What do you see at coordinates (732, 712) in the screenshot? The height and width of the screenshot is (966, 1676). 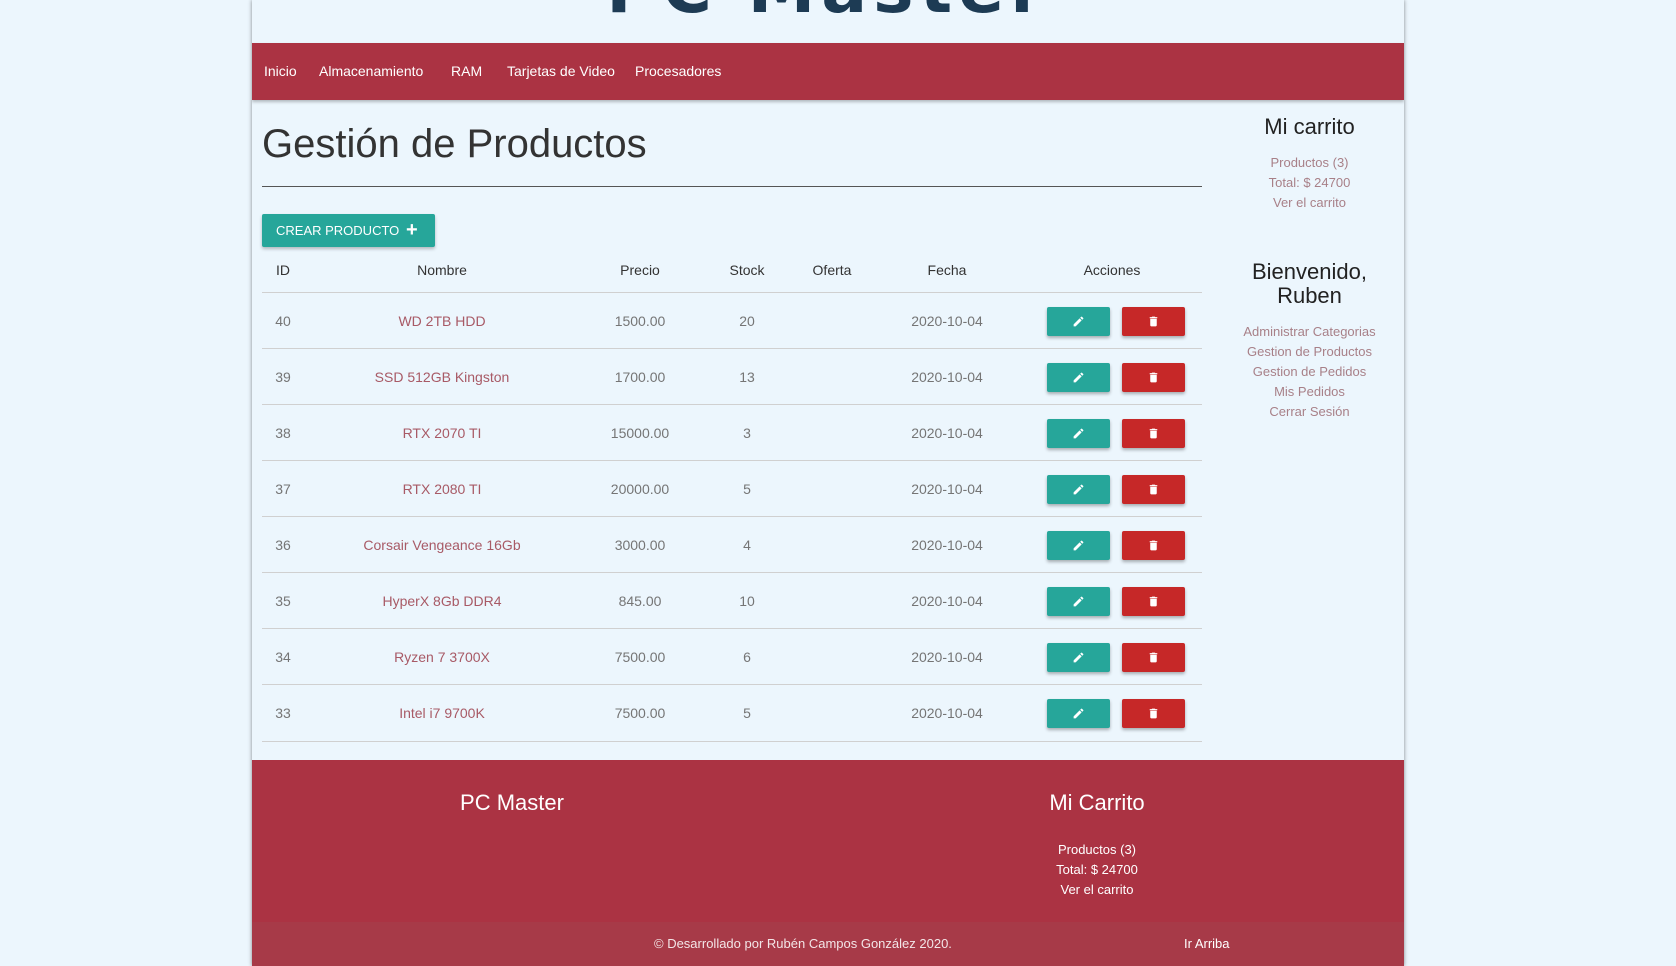 I see `table-row: 33 Intel i7 9700K 7500.00 5 2020-10-04` at bounding box center [732, 712].